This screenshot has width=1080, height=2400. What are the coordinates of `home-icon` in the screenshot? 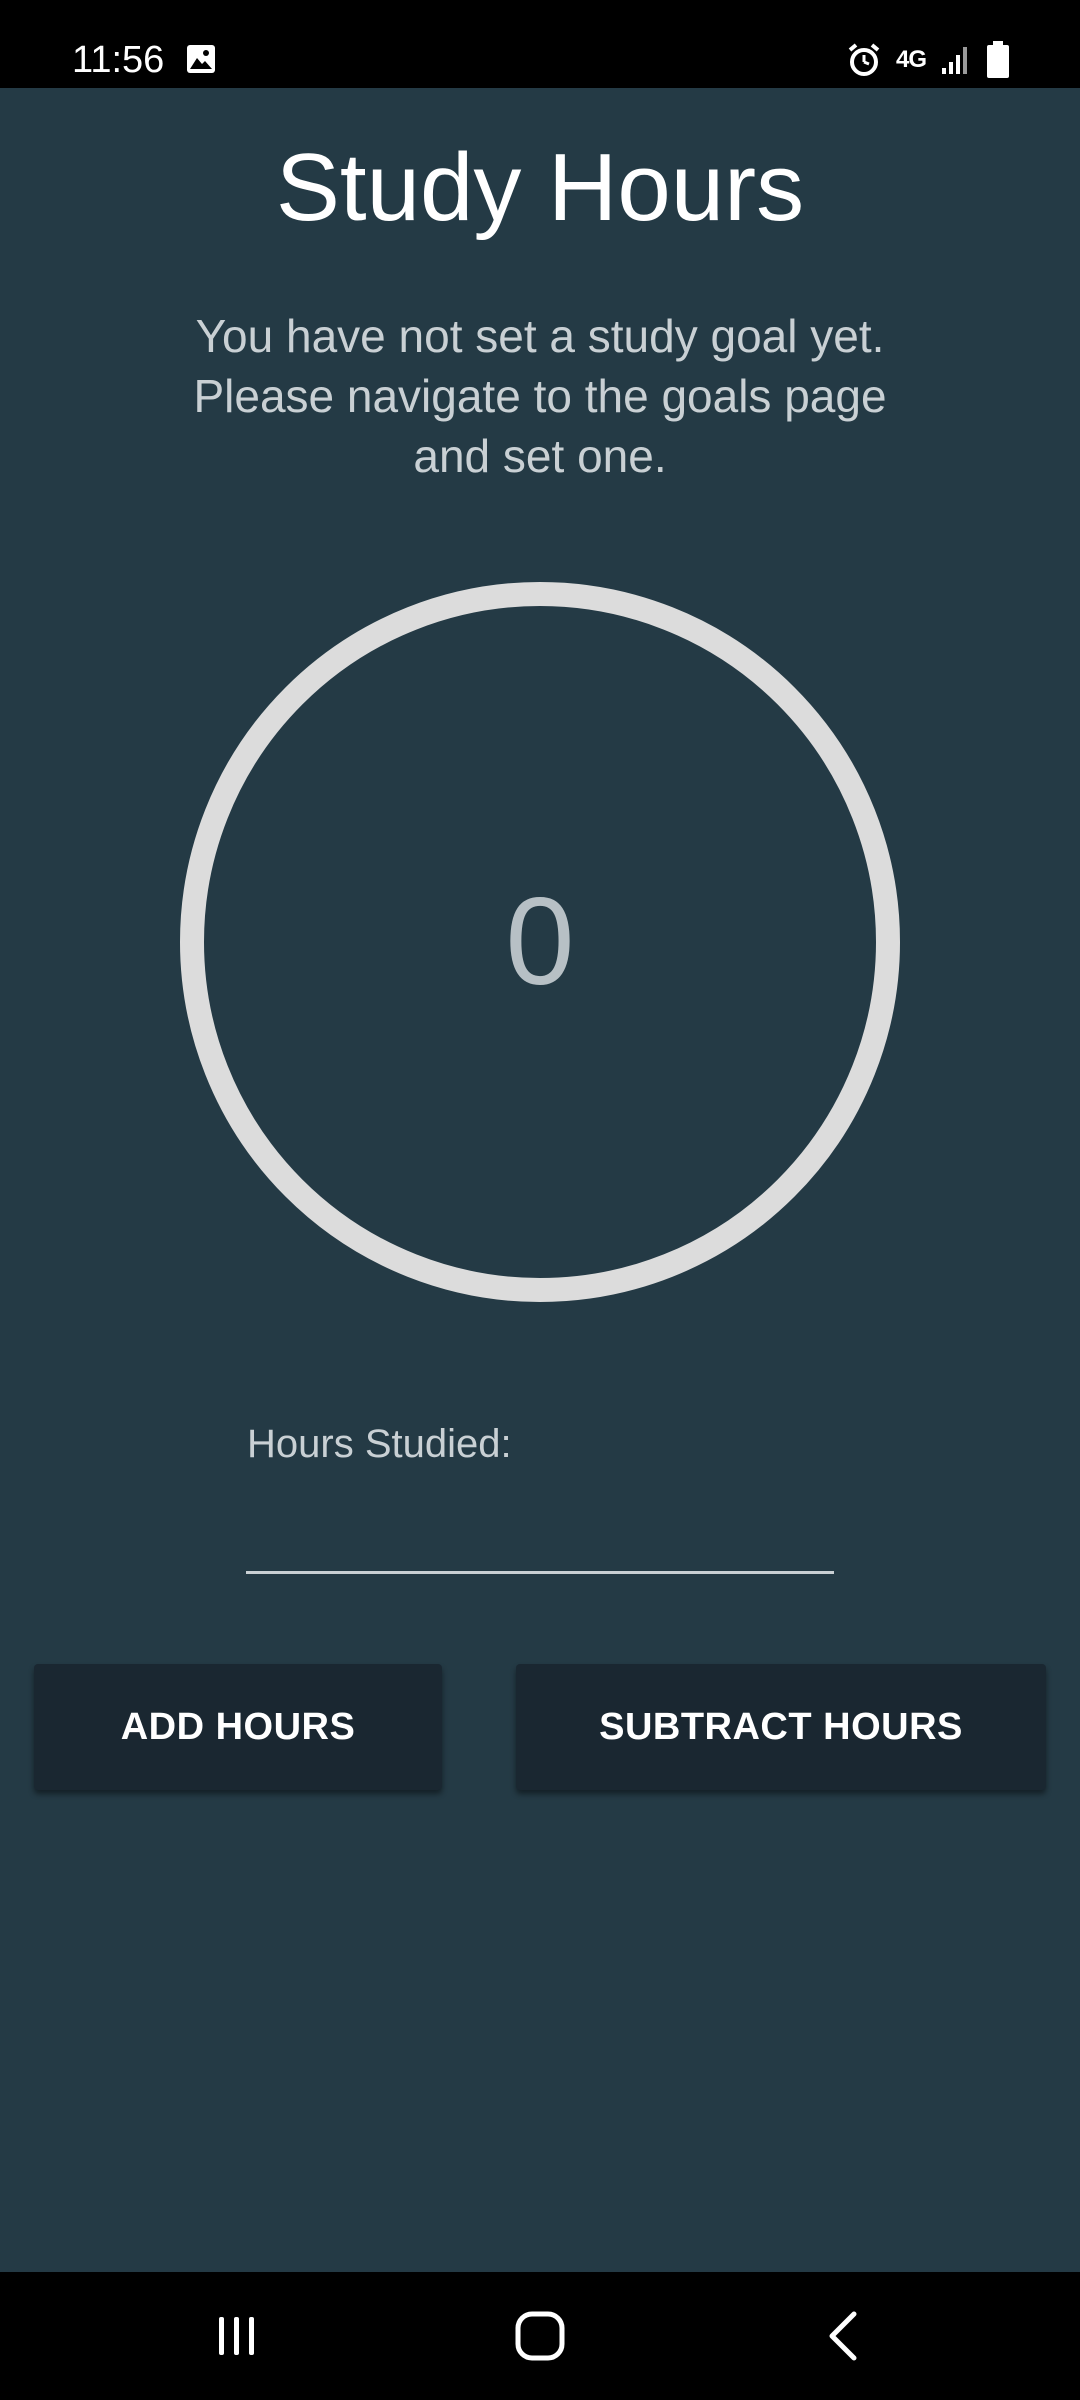 It's located at (540, 2336).